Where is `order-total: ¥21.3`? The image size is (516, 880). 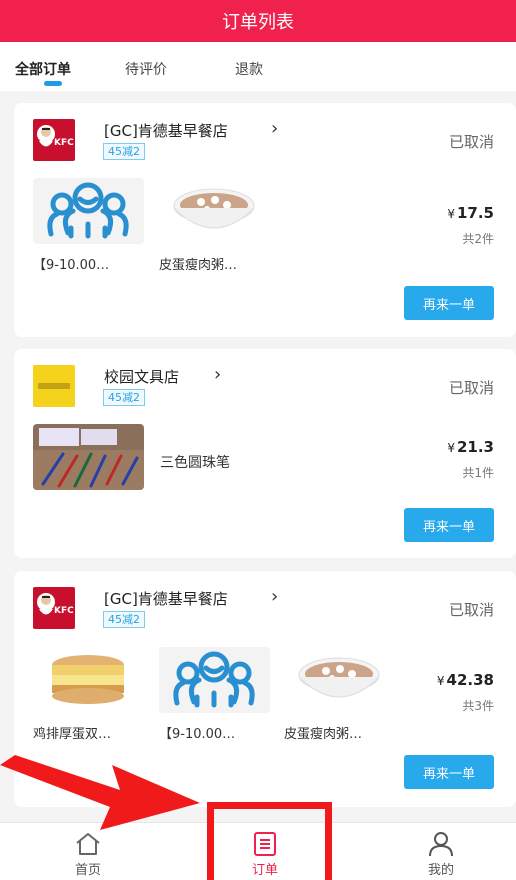
order-total: ¥21.3 is located at coordinates (470, 447).